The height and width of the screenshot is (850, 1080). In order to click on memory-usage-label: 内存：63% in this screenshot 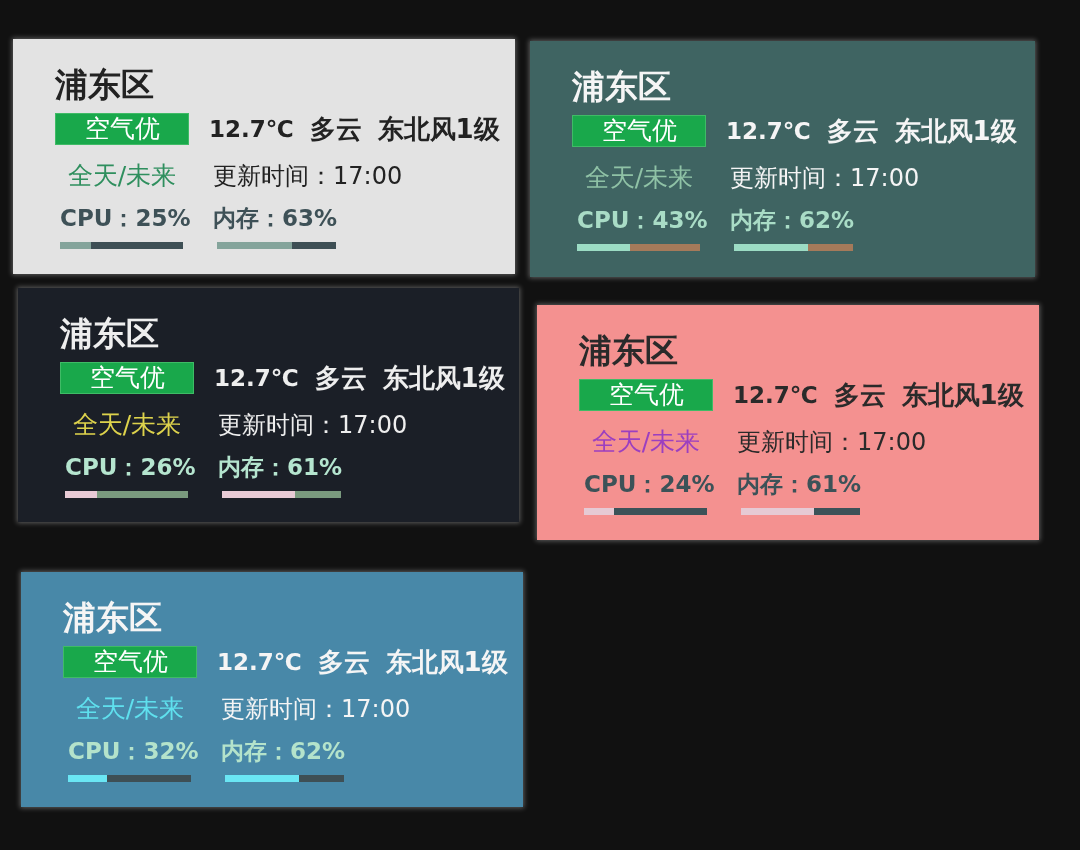, I will do `click(275, 218)`.